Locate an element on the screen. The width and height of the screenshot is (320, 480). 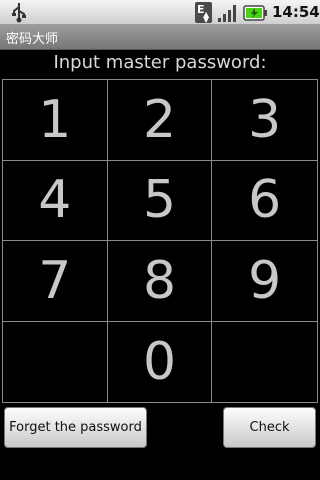
key-8: 8 is located at coordinates (160, 281).